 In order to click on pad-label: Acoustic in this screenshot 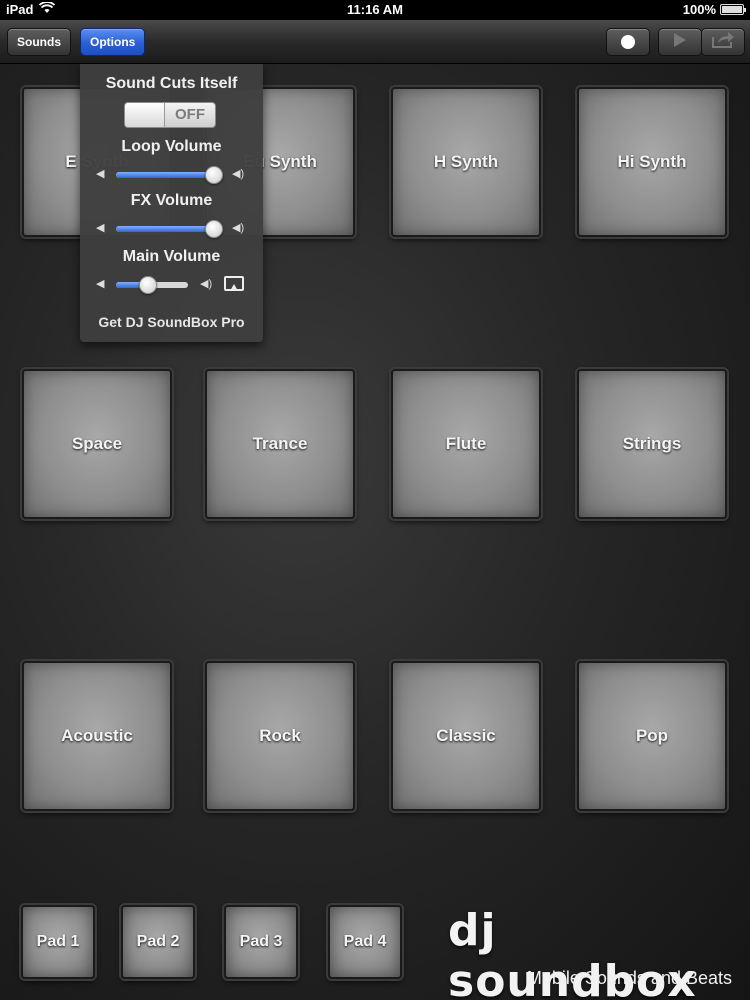, I will do `click(97, 735)`.